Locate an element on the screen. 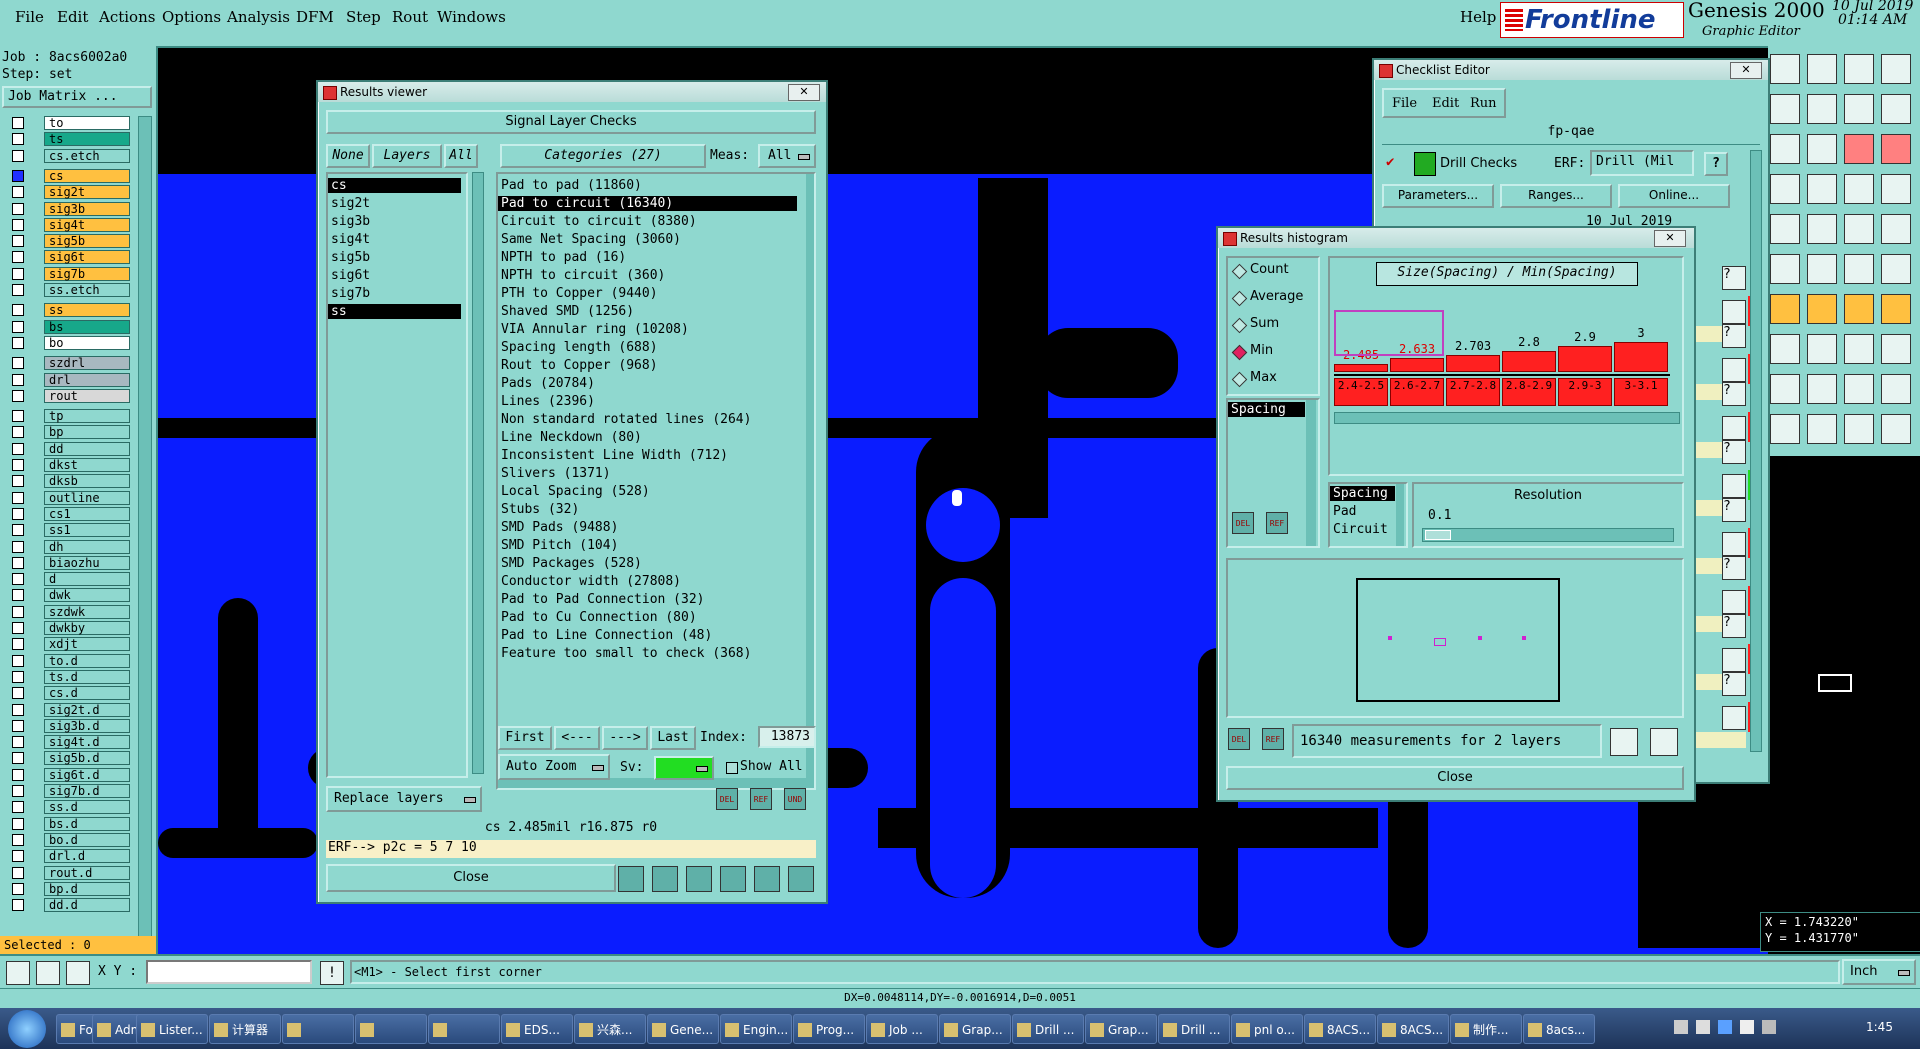  mode-label: Max is located at coordinates (1263, 377).